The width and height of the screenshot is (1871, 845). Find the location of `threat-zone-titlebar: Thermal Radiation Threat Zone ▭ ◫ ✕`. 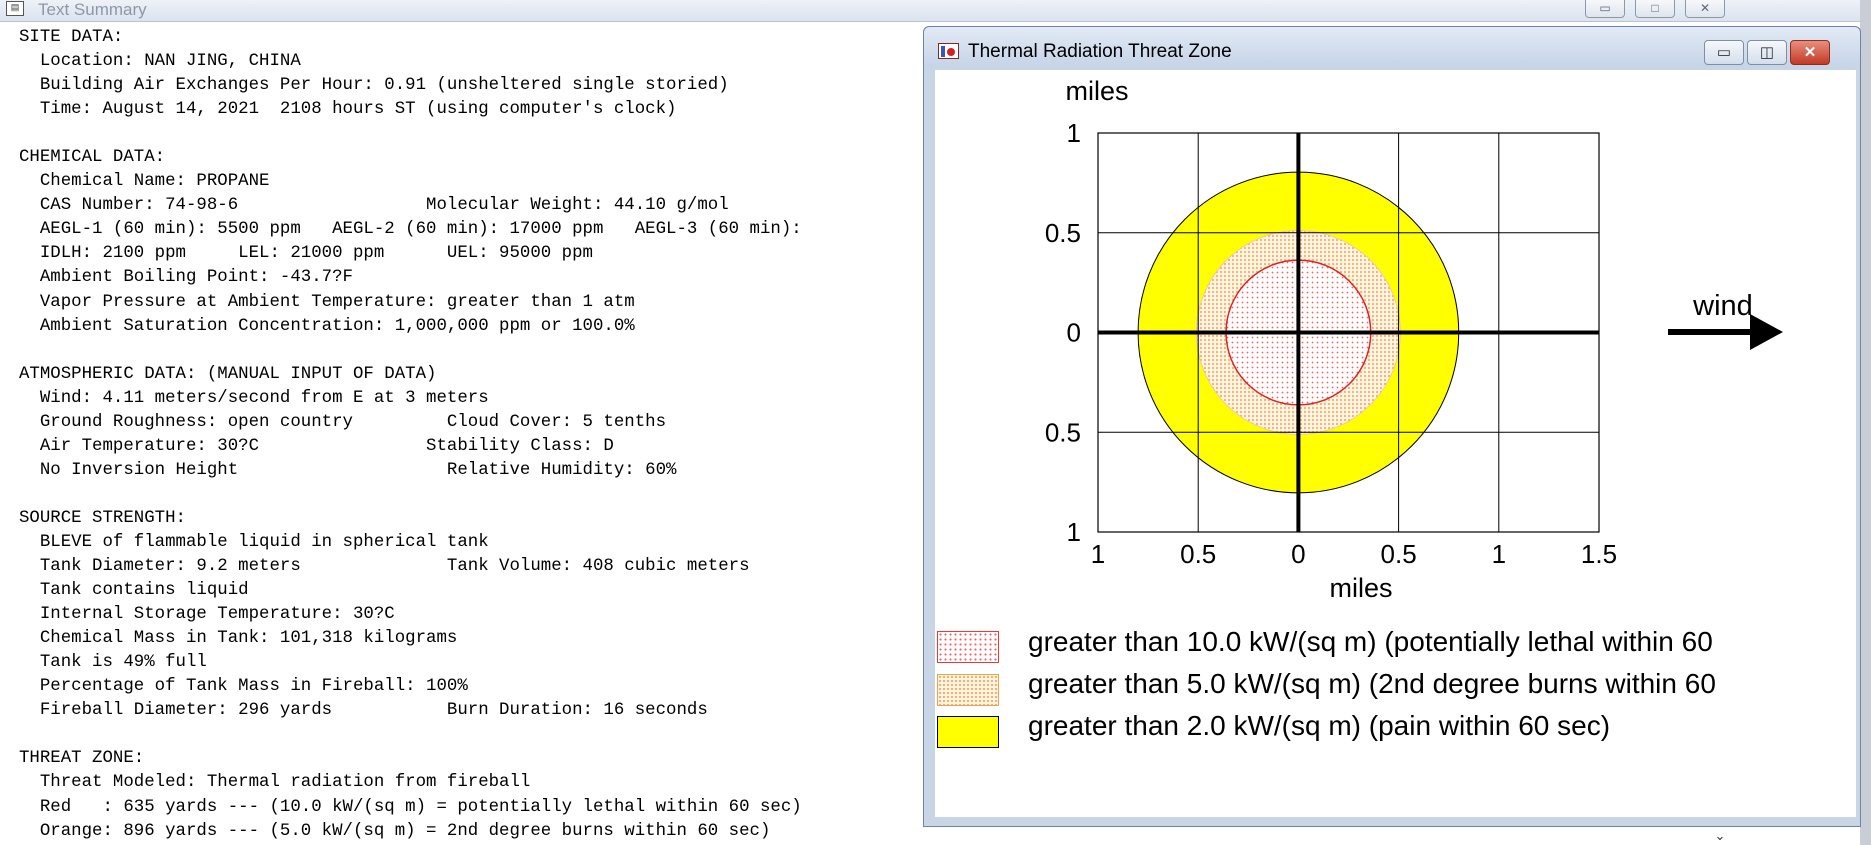

threat-zone-titlebar: Thermal Radiation Threat Zone ▭ ◫ ✕ is located at coordinates (1392, 47).